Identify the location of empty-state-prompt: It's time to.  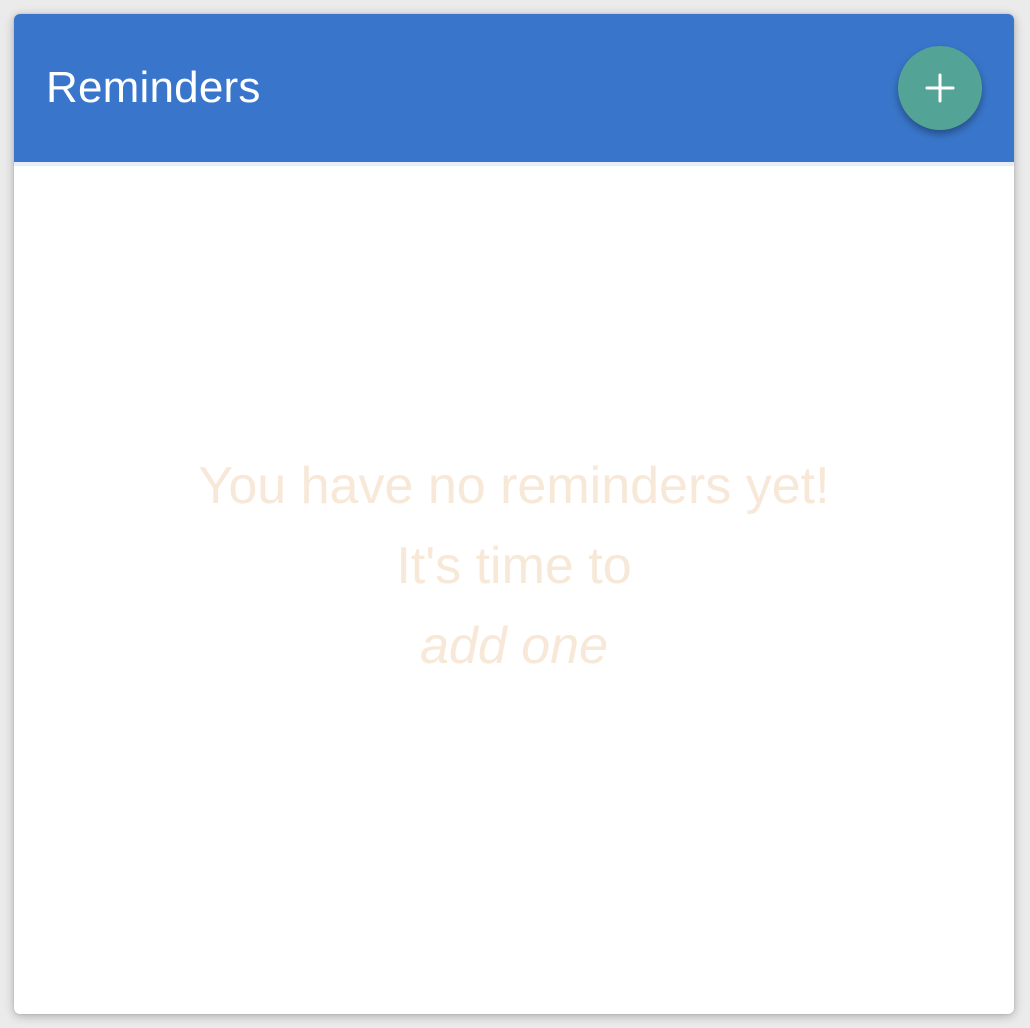
(514, 566).